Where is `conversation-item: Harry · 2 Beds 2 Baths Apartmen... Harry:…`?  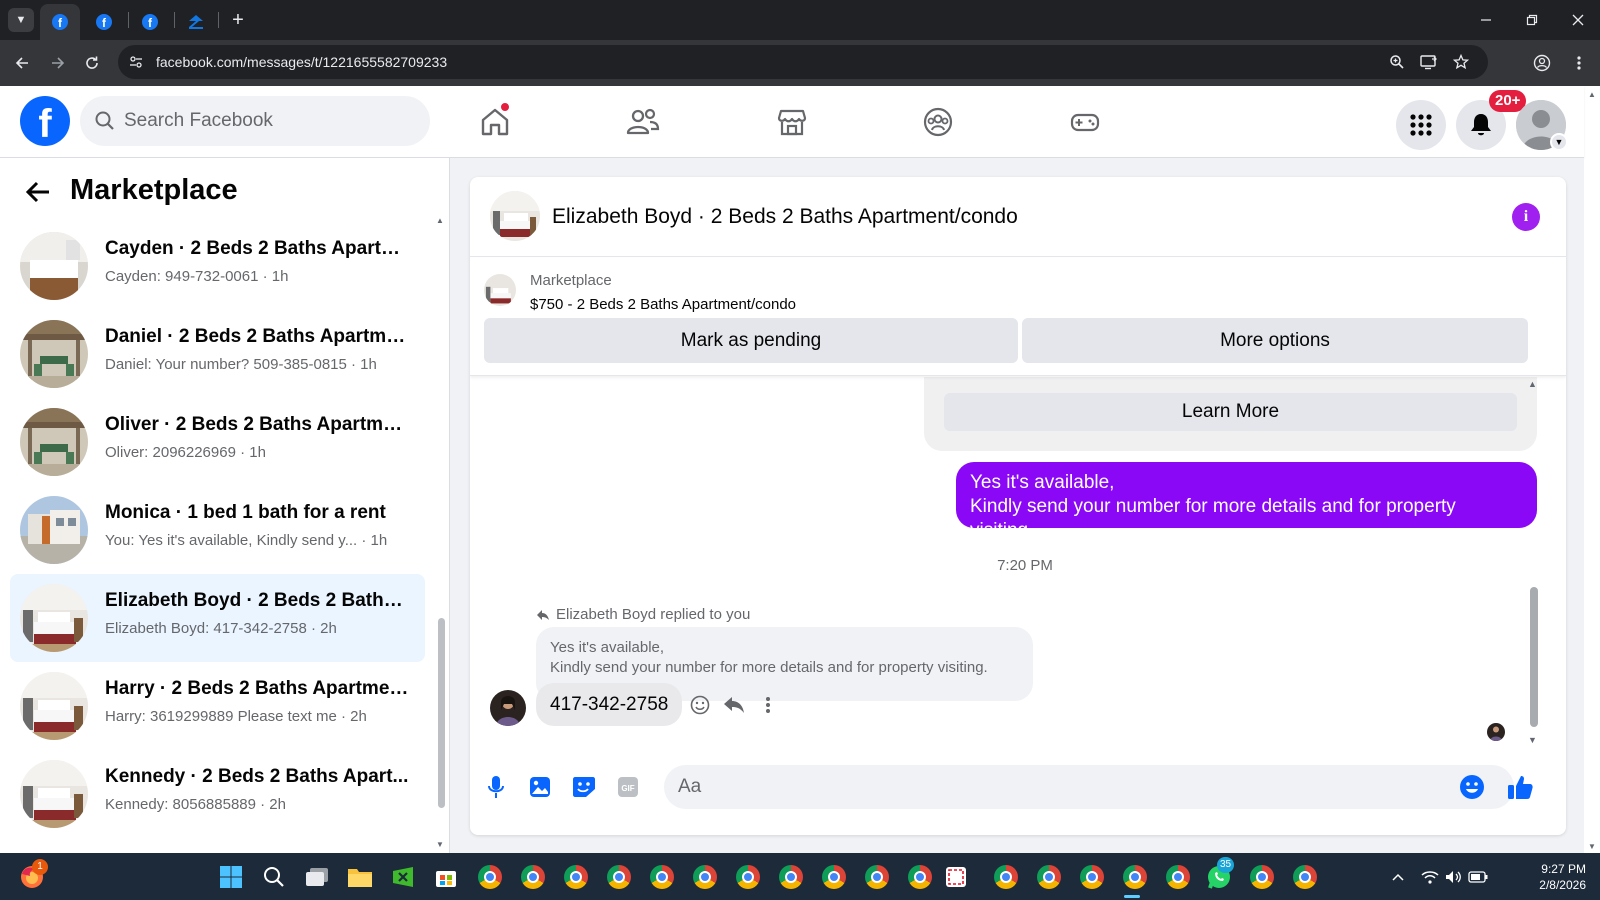 conversation-item: Harry · 2 Beds 2 Baths Apartmen... Harry:… is located at coordinates (217, 706).